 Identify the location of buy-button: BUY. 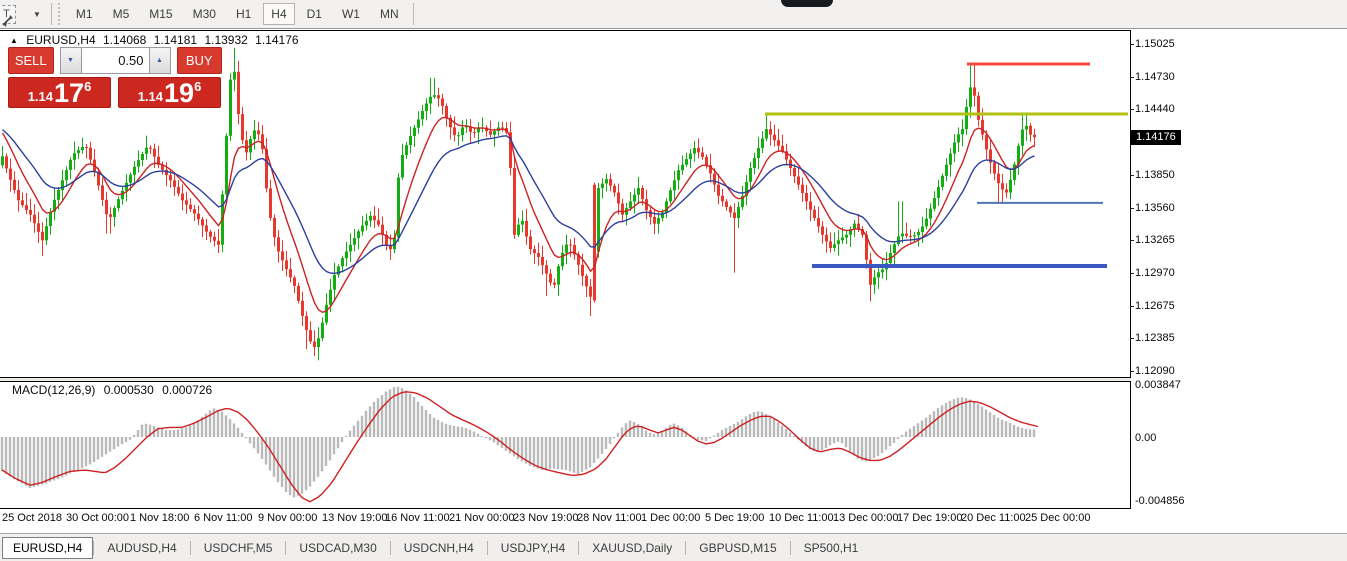
(199, 60).